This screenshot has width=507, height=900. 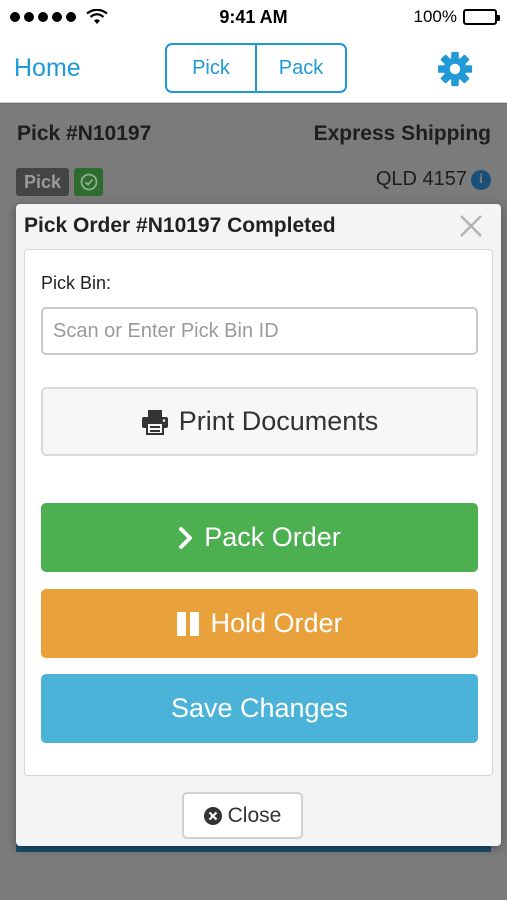 I want to click on print-documents-label: Print Documents, so click(x=278, y=421).